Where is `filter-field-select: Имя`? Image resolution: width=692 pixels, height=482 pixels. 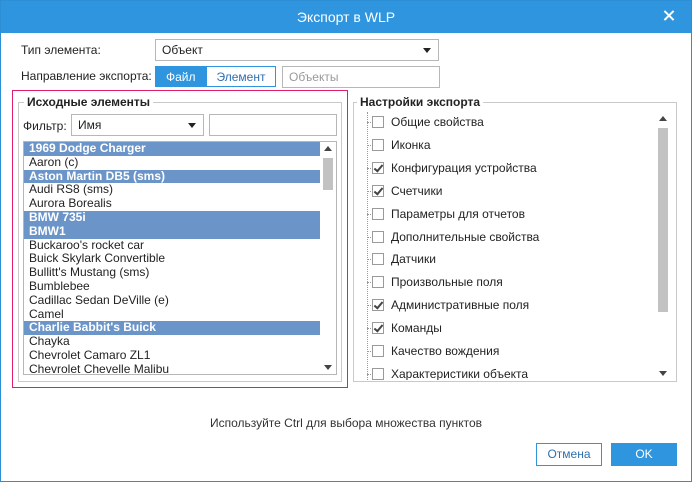
filter-field-select: Имя is located at coordinates (137, 125).